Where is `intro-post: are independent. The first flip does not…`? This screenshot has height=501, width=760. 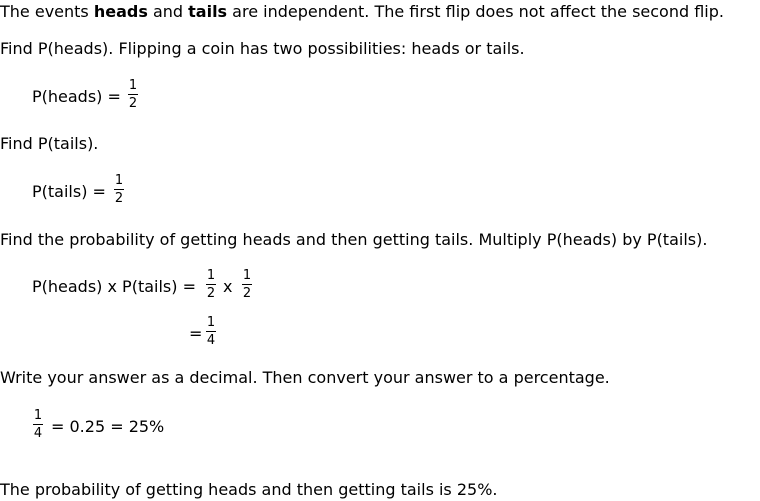 intro-post: are independent. The first flip does not… is located at coordinates (475, 11).